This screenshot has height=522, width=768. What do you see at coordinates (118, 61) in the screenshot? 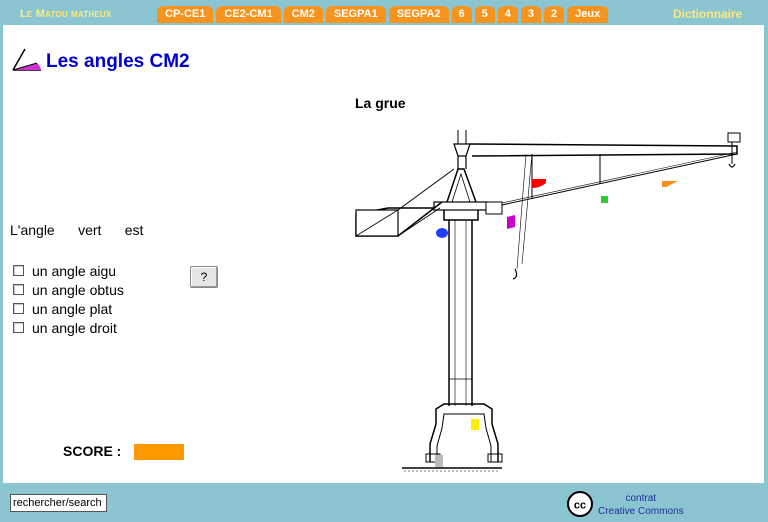
I see `page-title: Les angles CM2` at bounding box center [118, 61].